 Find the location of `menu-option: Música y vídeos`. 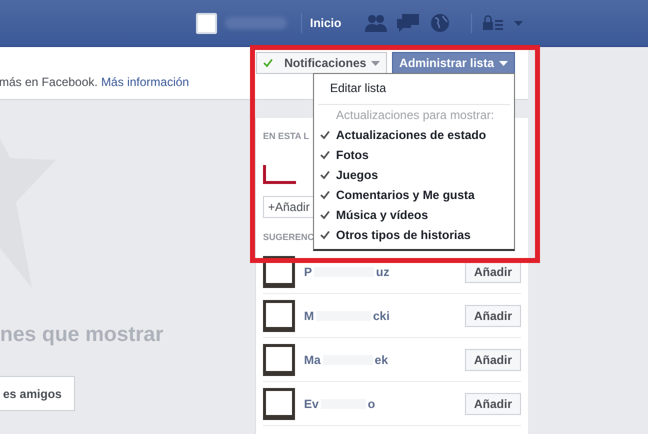

menu-option: Música y vídeos is located at coordinates (414, 215).